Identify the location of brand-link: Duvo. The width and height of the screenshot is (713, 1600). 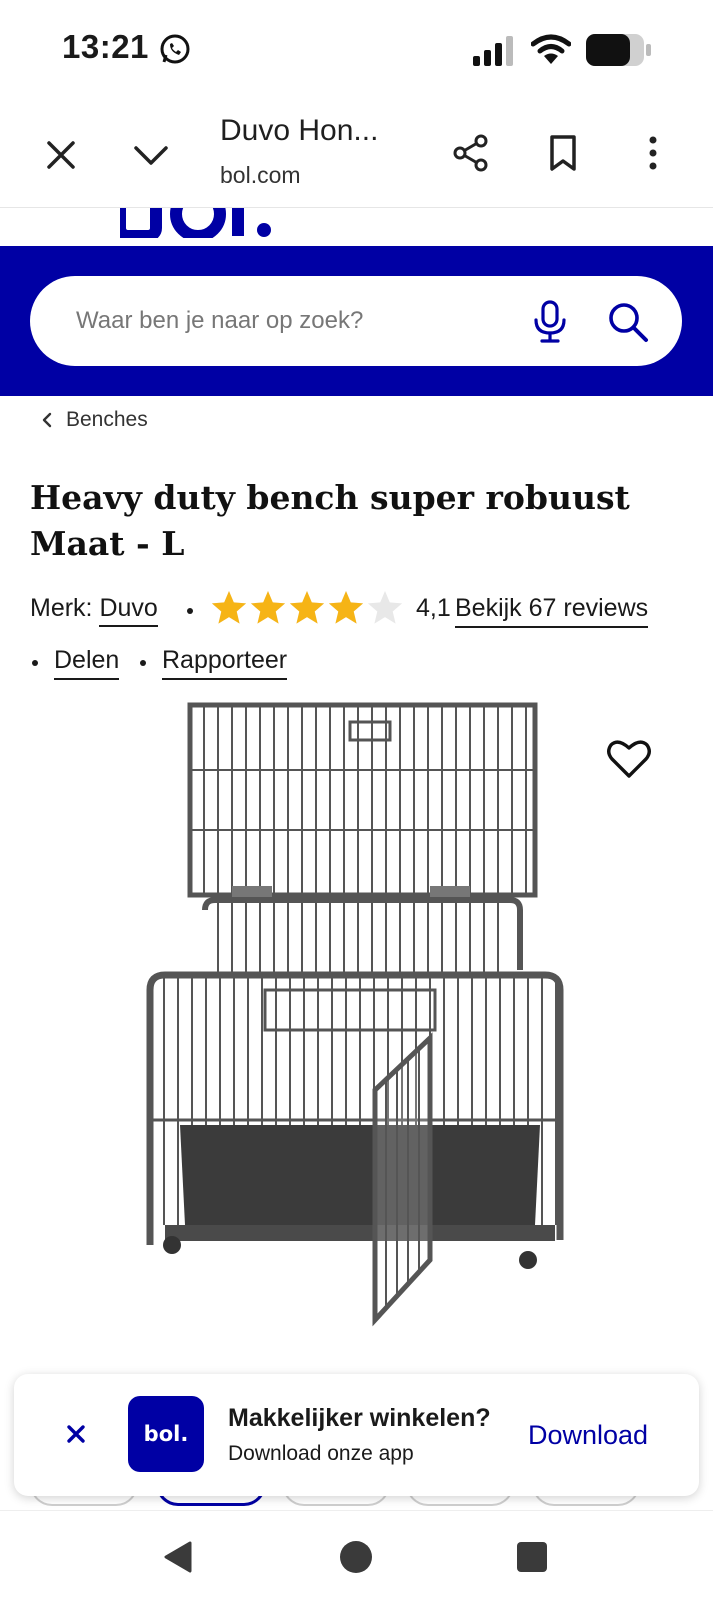
(128, 610).